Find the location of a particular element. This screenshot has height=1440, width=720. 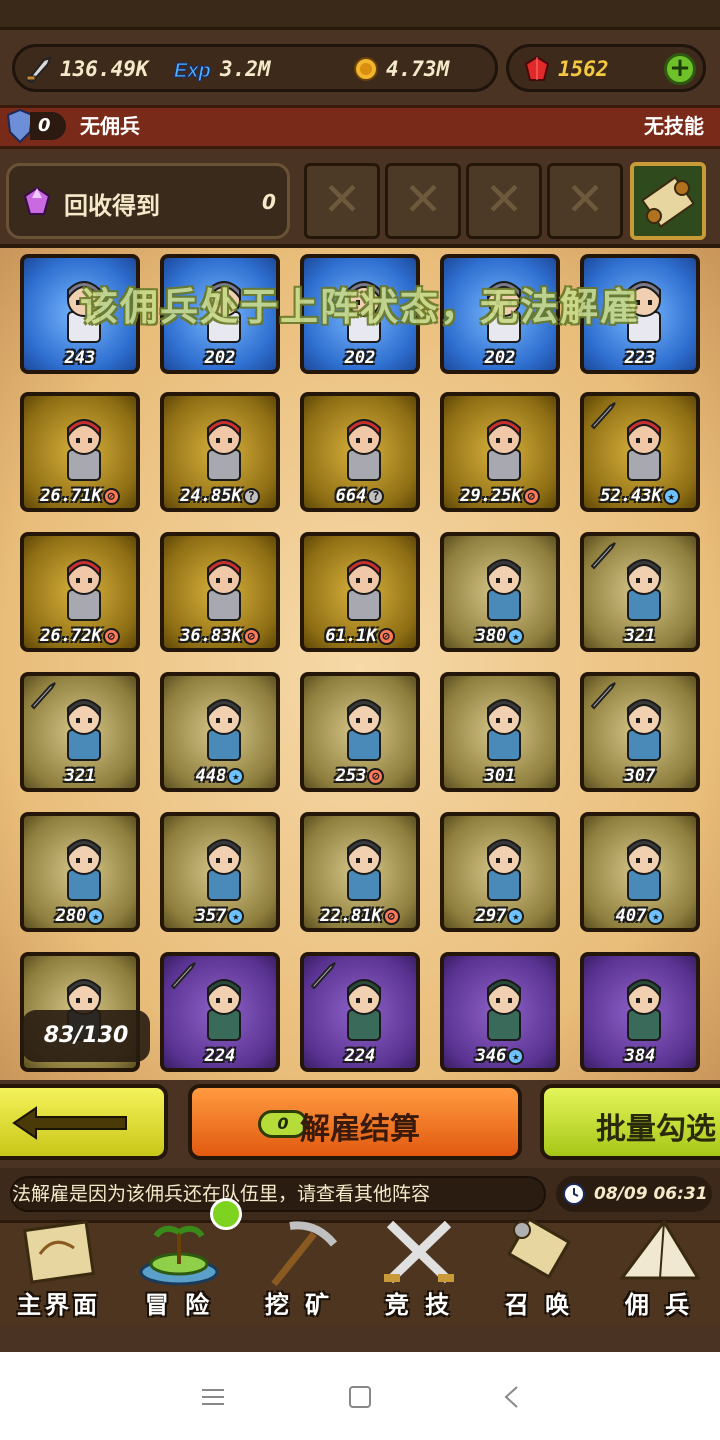

mercenary-card: 61.1K ⊘ is located at coordinates (360, 592).